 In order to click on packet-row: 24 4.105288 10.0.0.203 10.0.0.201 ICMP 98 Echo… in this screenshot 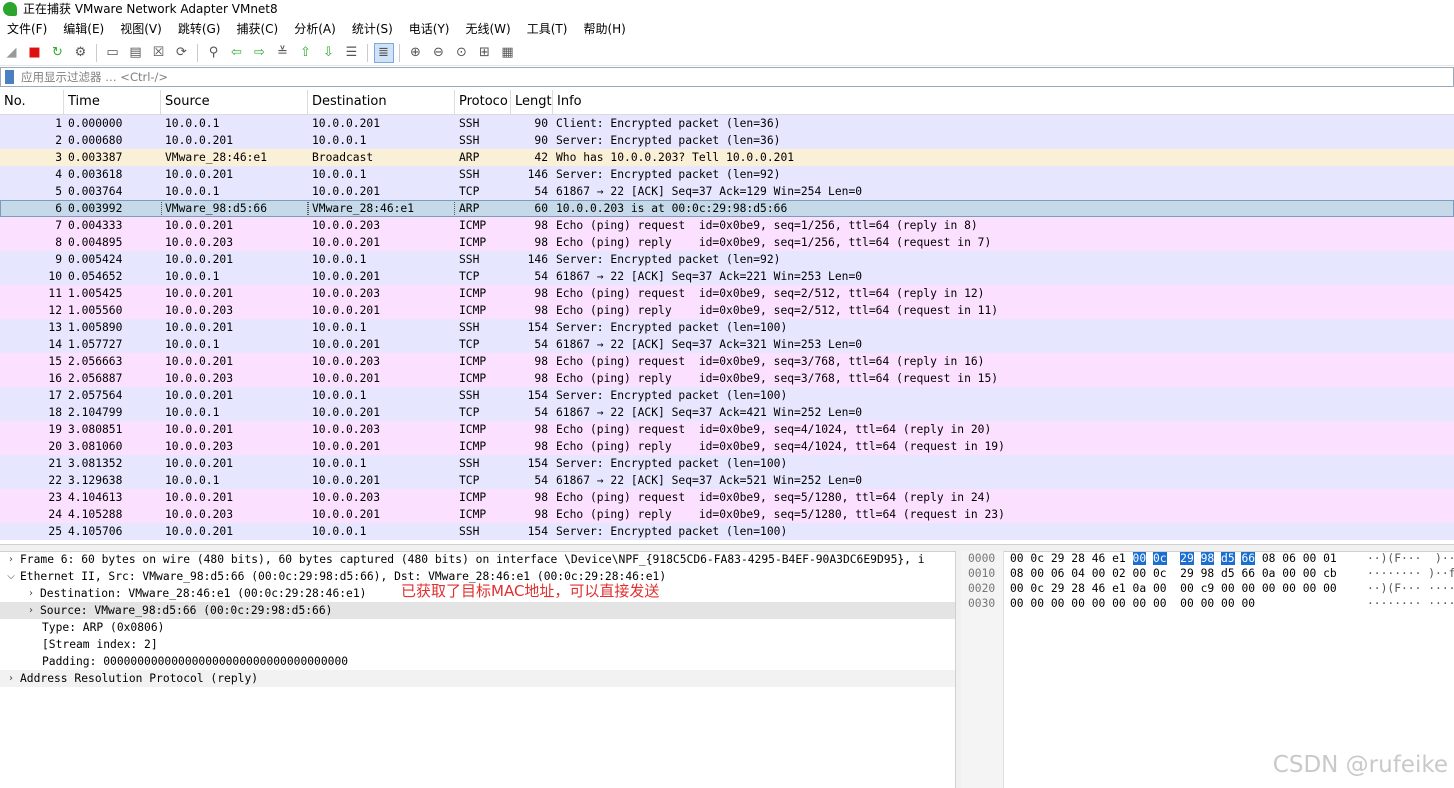, I will do `click(727, 514)`.